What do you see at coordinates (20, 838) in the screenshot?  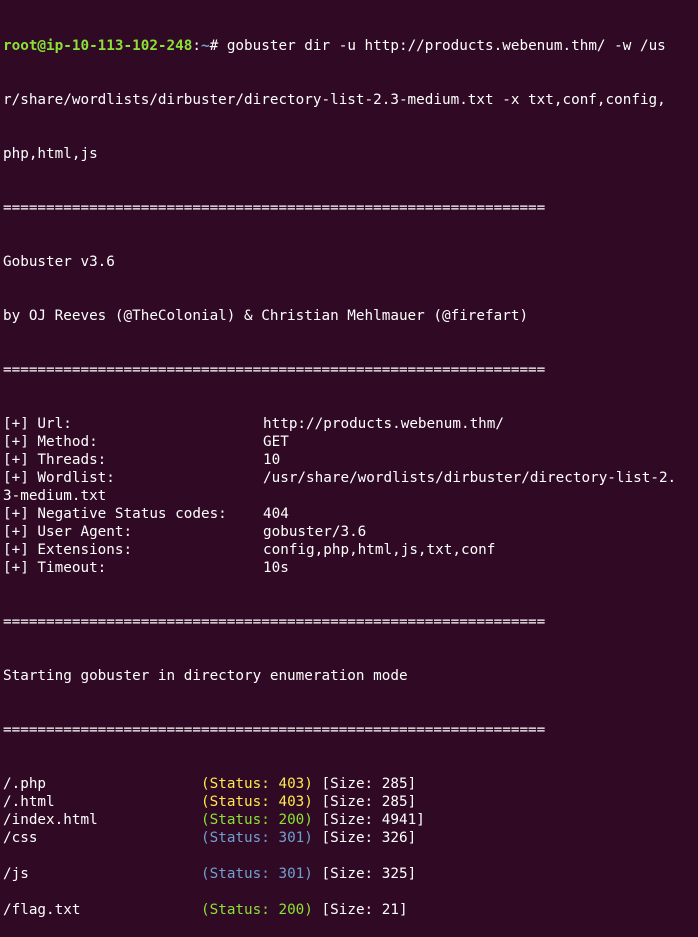 I see `result-path: /css` at bounding box center [20, 838].